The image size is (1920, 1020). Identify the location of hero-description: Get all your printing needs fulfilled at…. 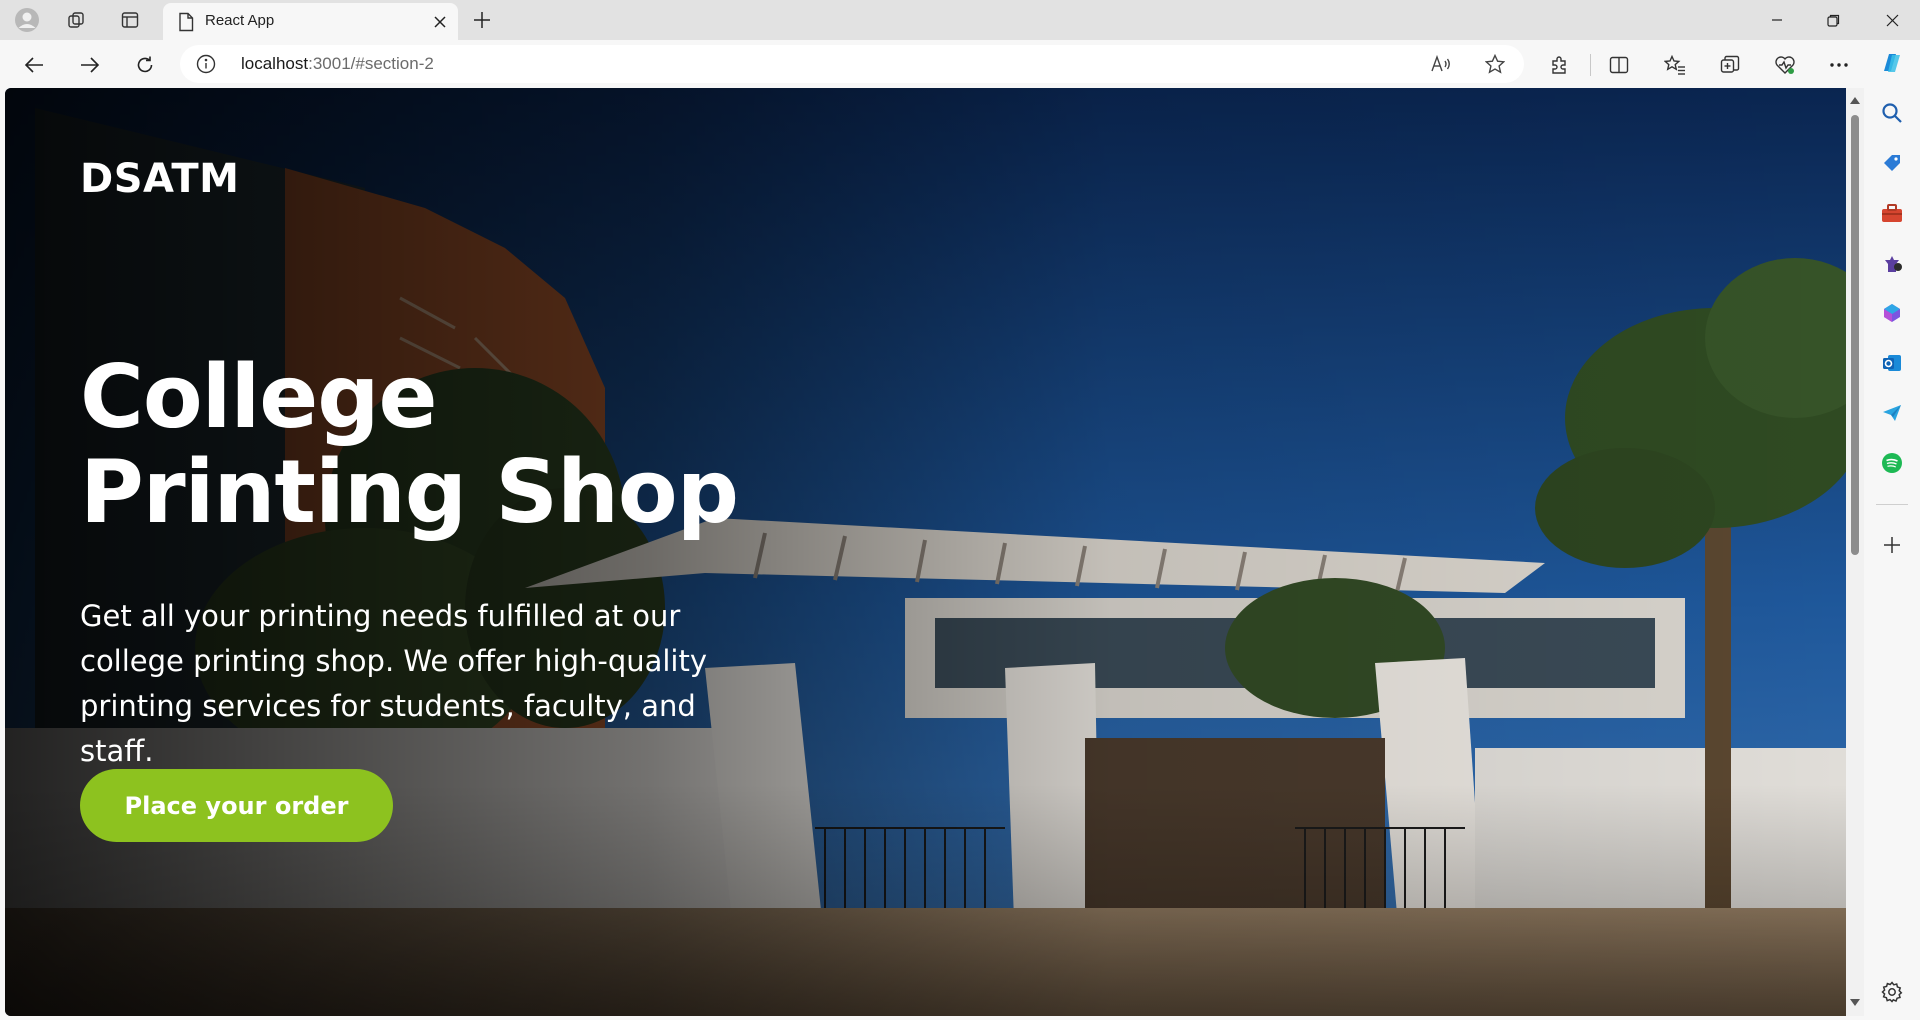
(394, 683).